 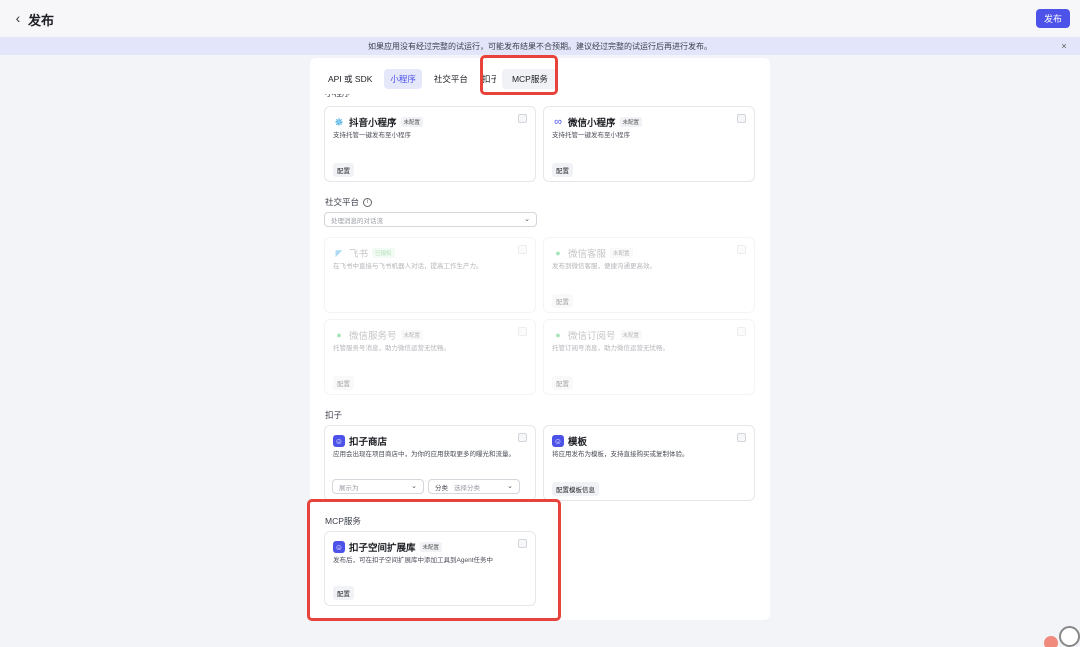 I want to click on tab-social: 社交平台, so click(x=451, y=79).